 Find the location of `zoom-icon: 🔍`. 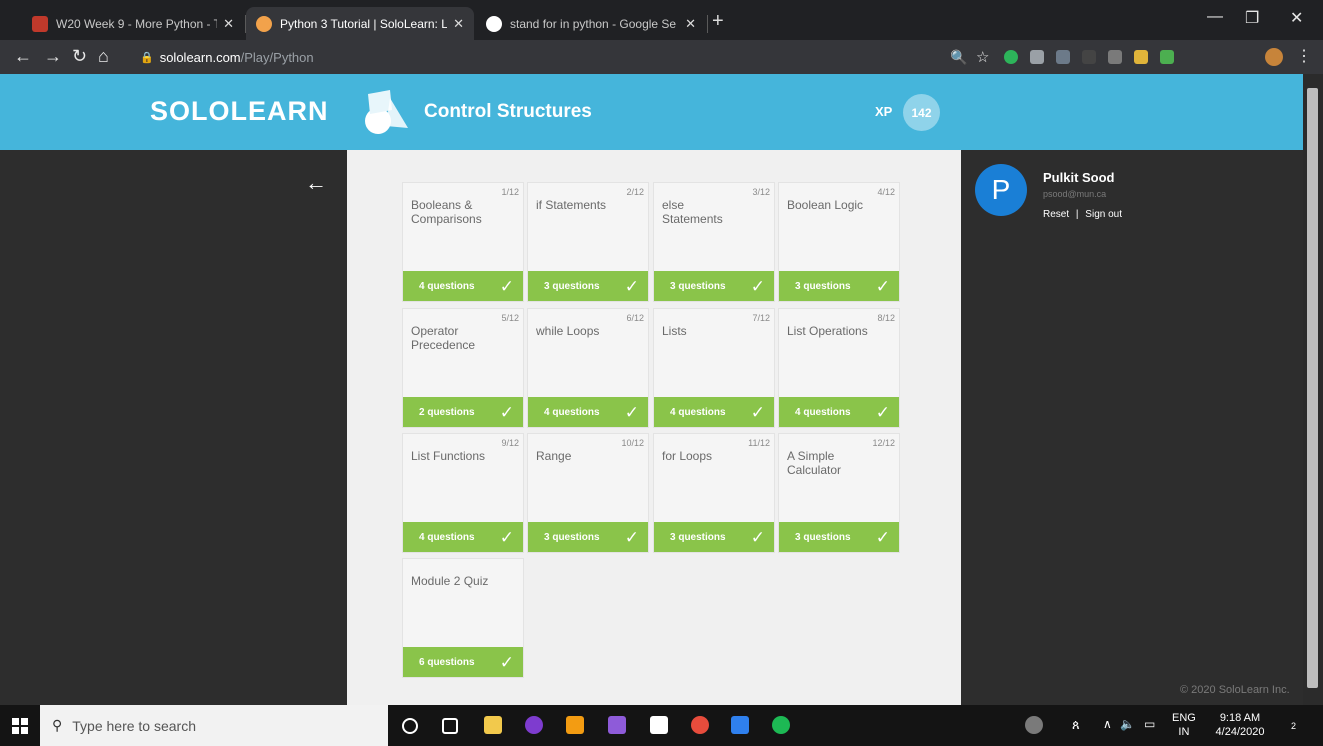

zoom-icon: 🔍 is located at coordinates (958, 57).